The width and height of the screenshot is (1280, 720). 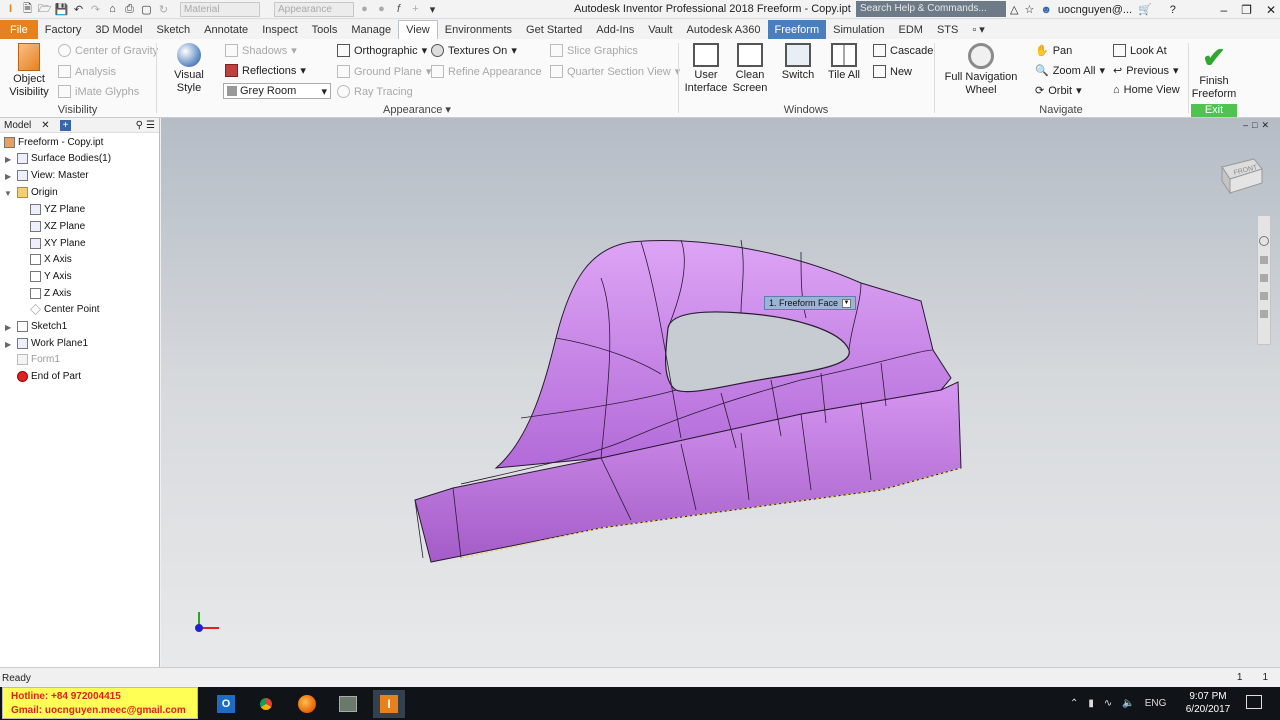 What do you see at coordinates (418, 29) in the screenshot?
I see `tab-view: View` at bounding box center [418, 29].